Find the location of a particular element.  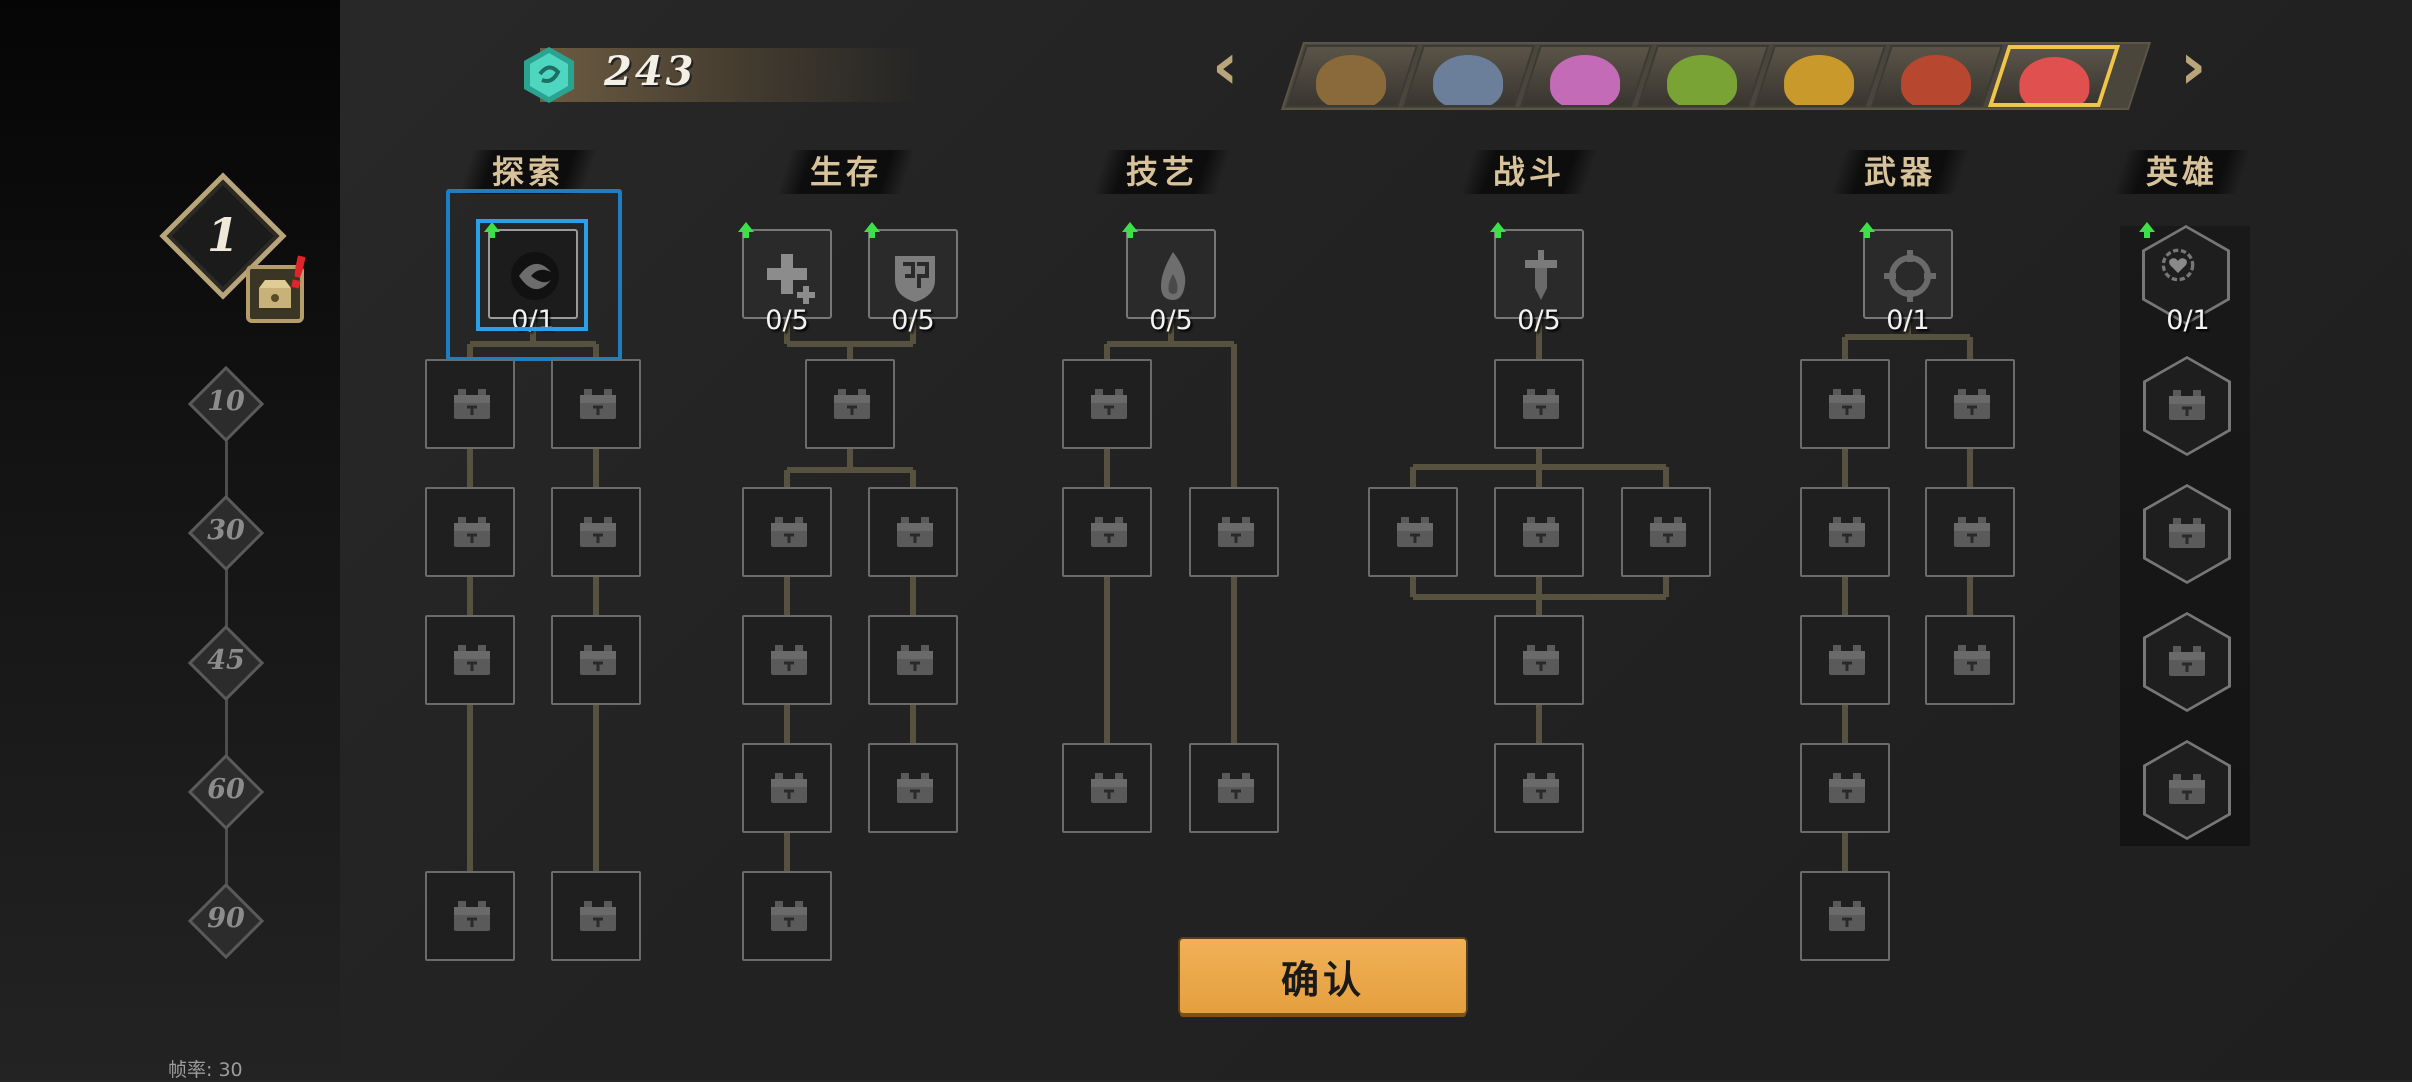

sword-icon is located at coordinates (1541, 275).